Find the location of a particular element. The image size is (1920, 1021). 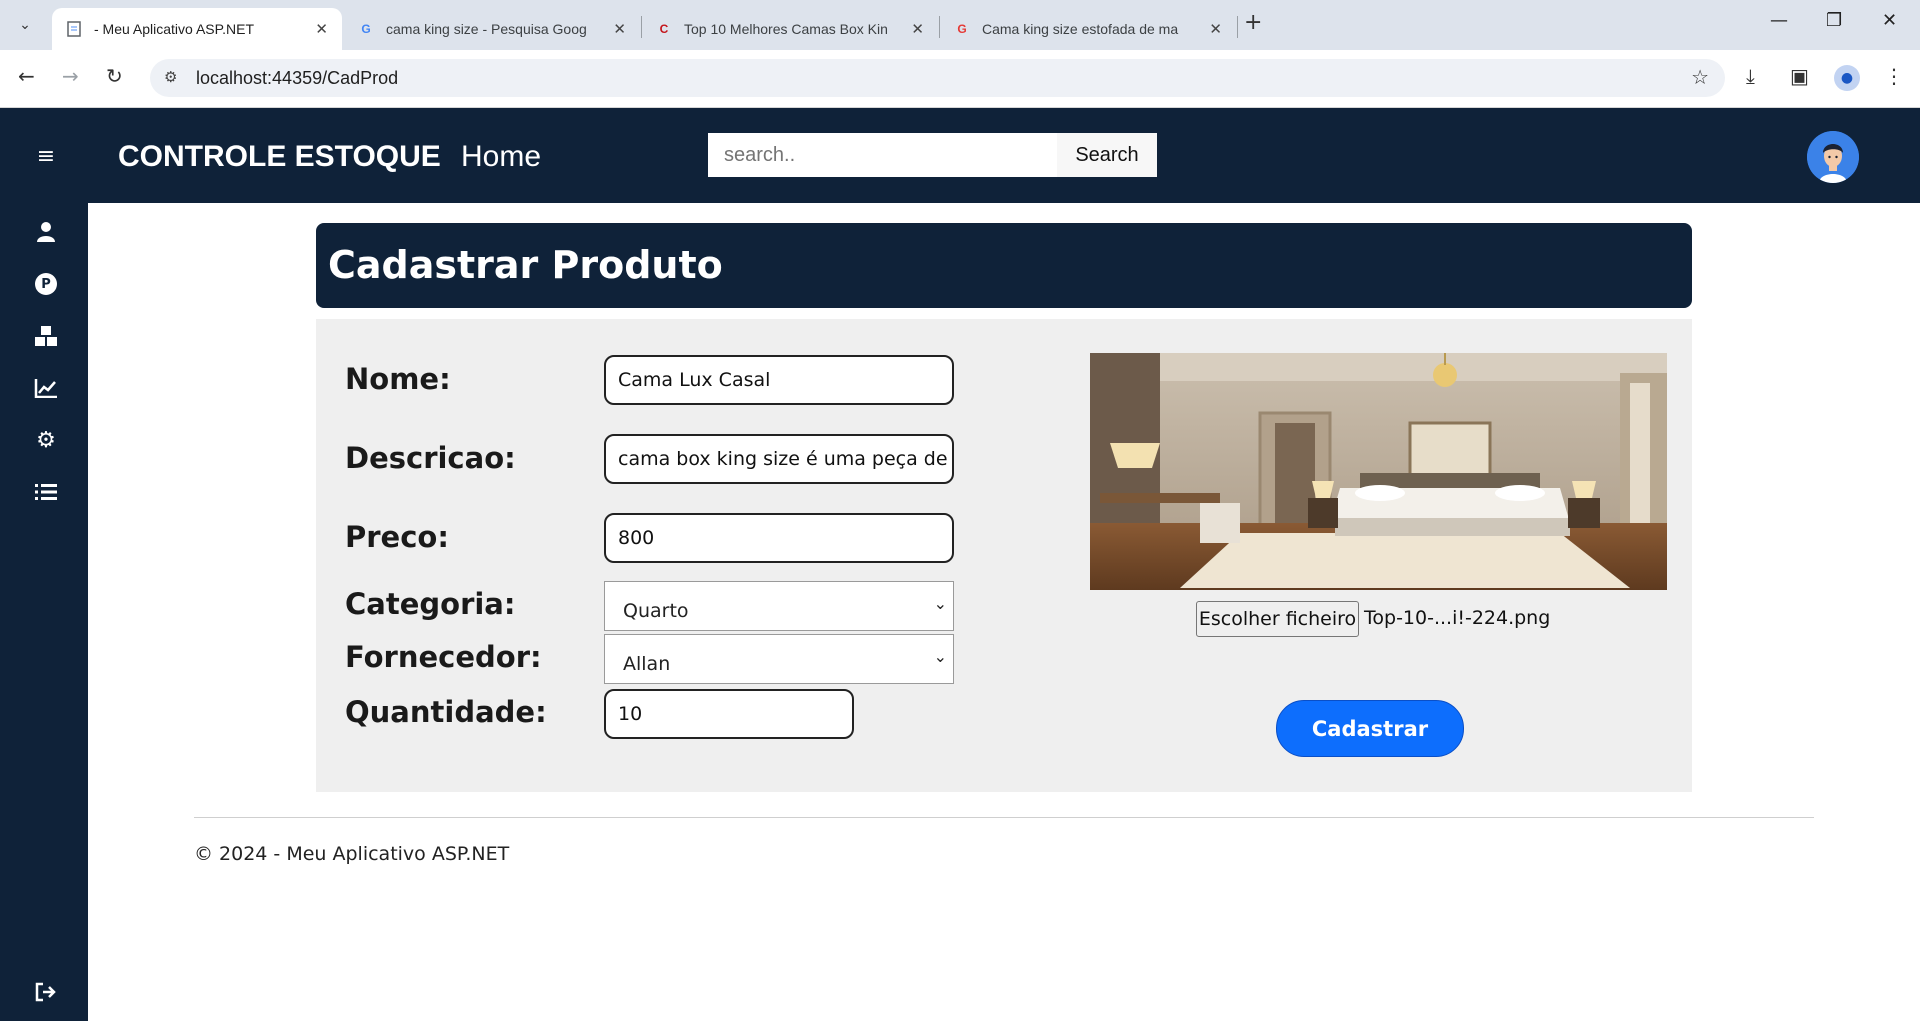

file-name-text: Top-10-...i!-224.png is located at coordinates (1457, 618).